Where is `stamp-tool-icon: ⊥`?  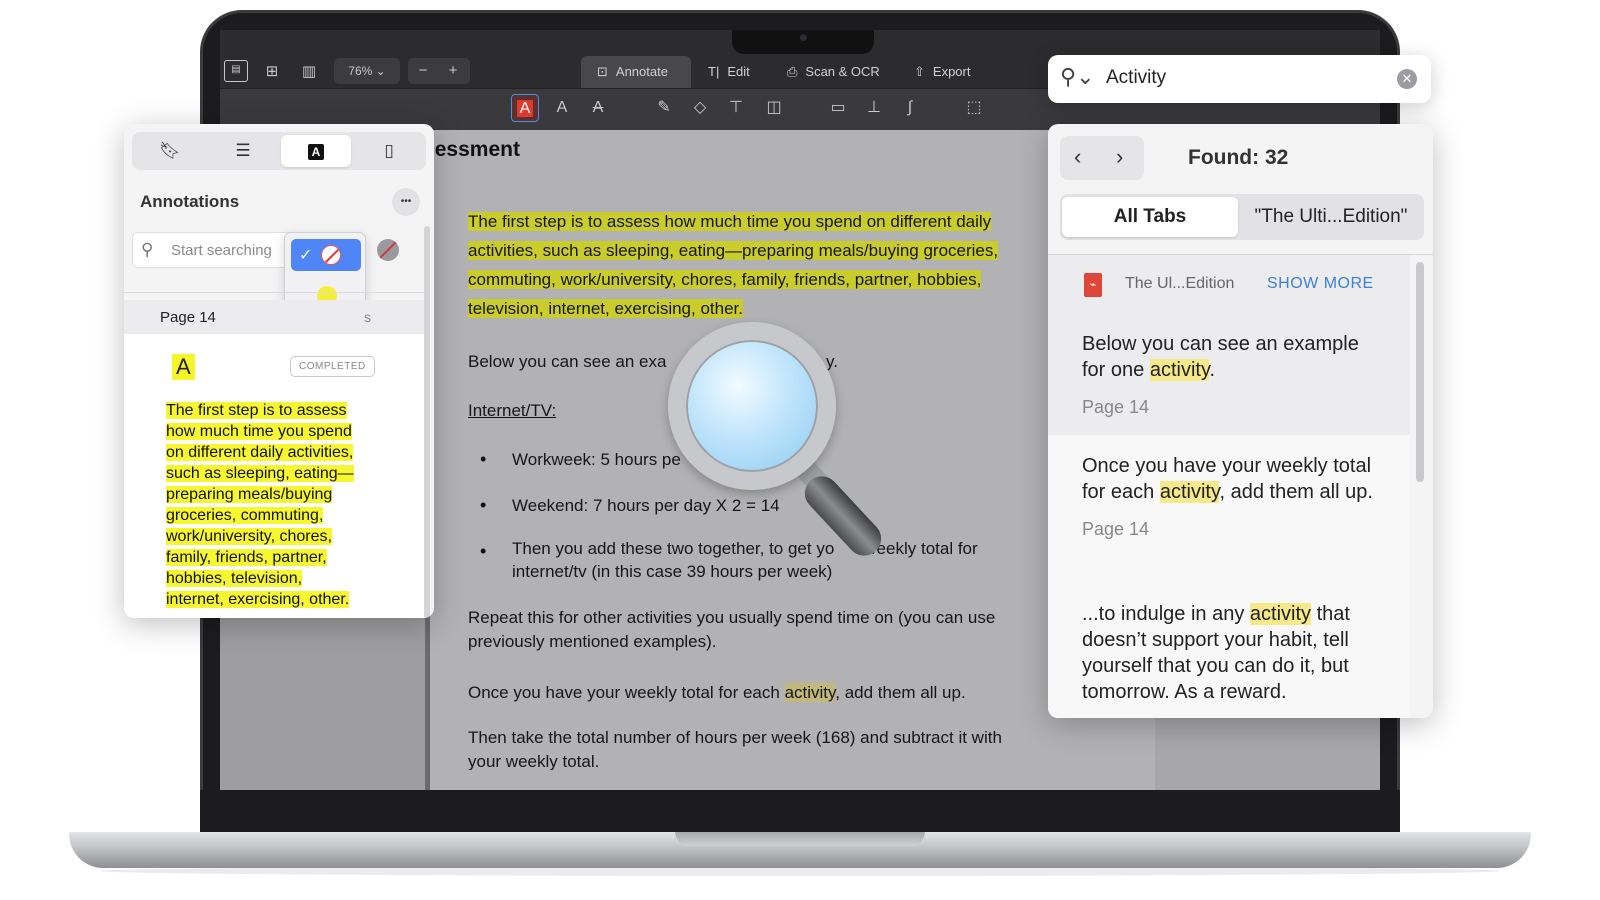
stamp-tool-icon: ⊥ is located at coordinates (874, 108).